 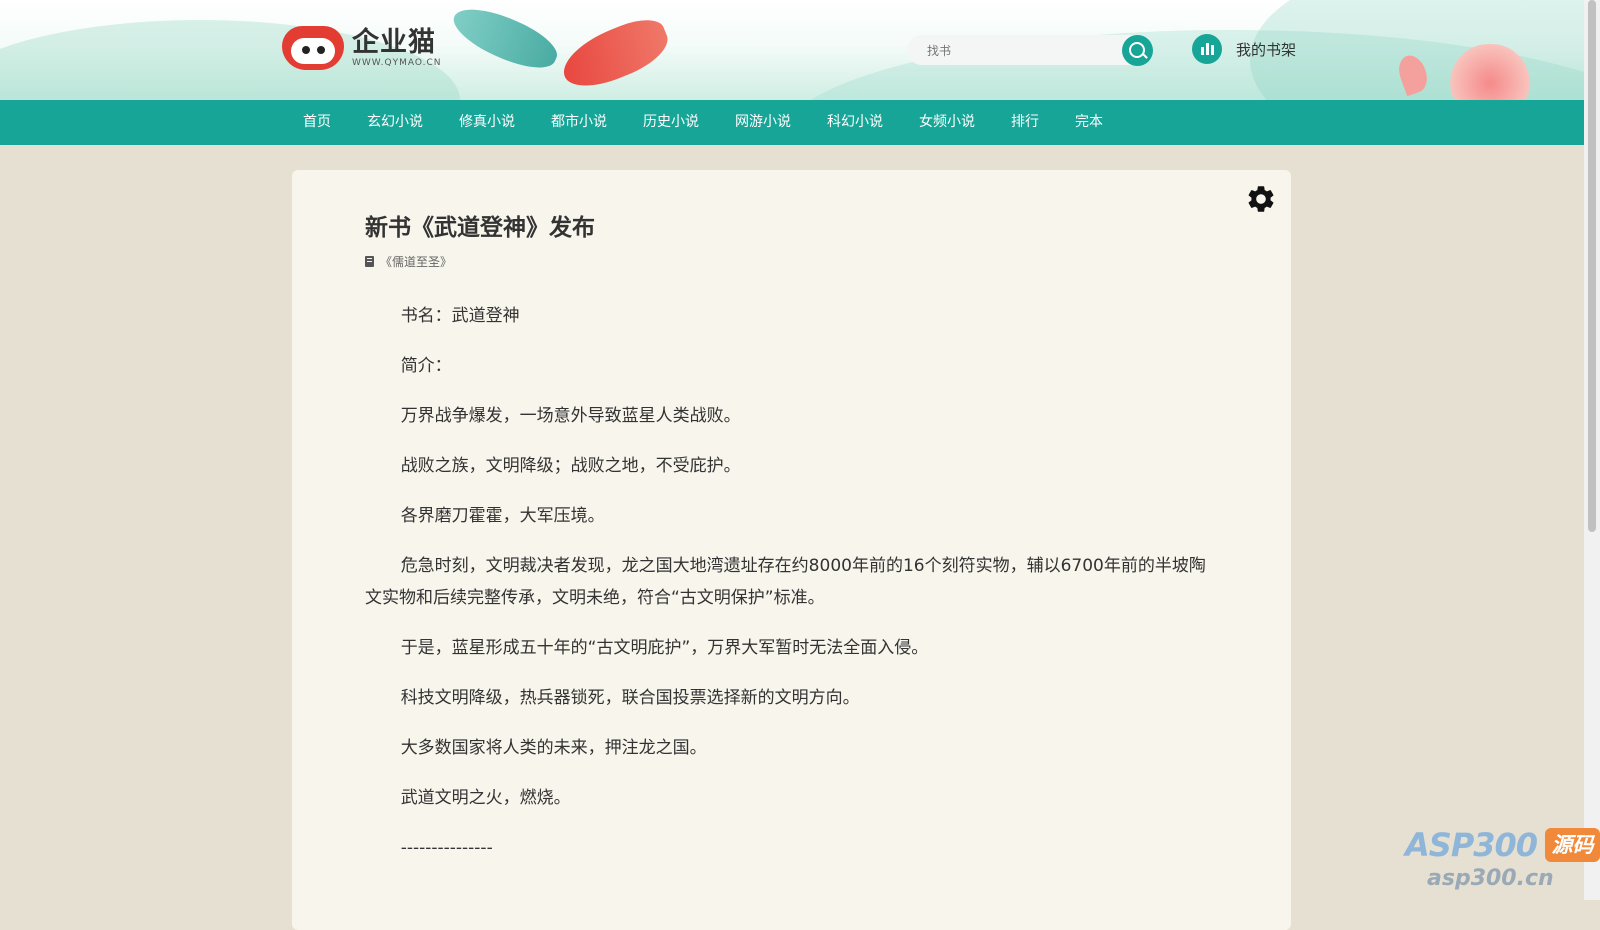 I want to click on teal-fish-decoration, so click(x=505, y=39).